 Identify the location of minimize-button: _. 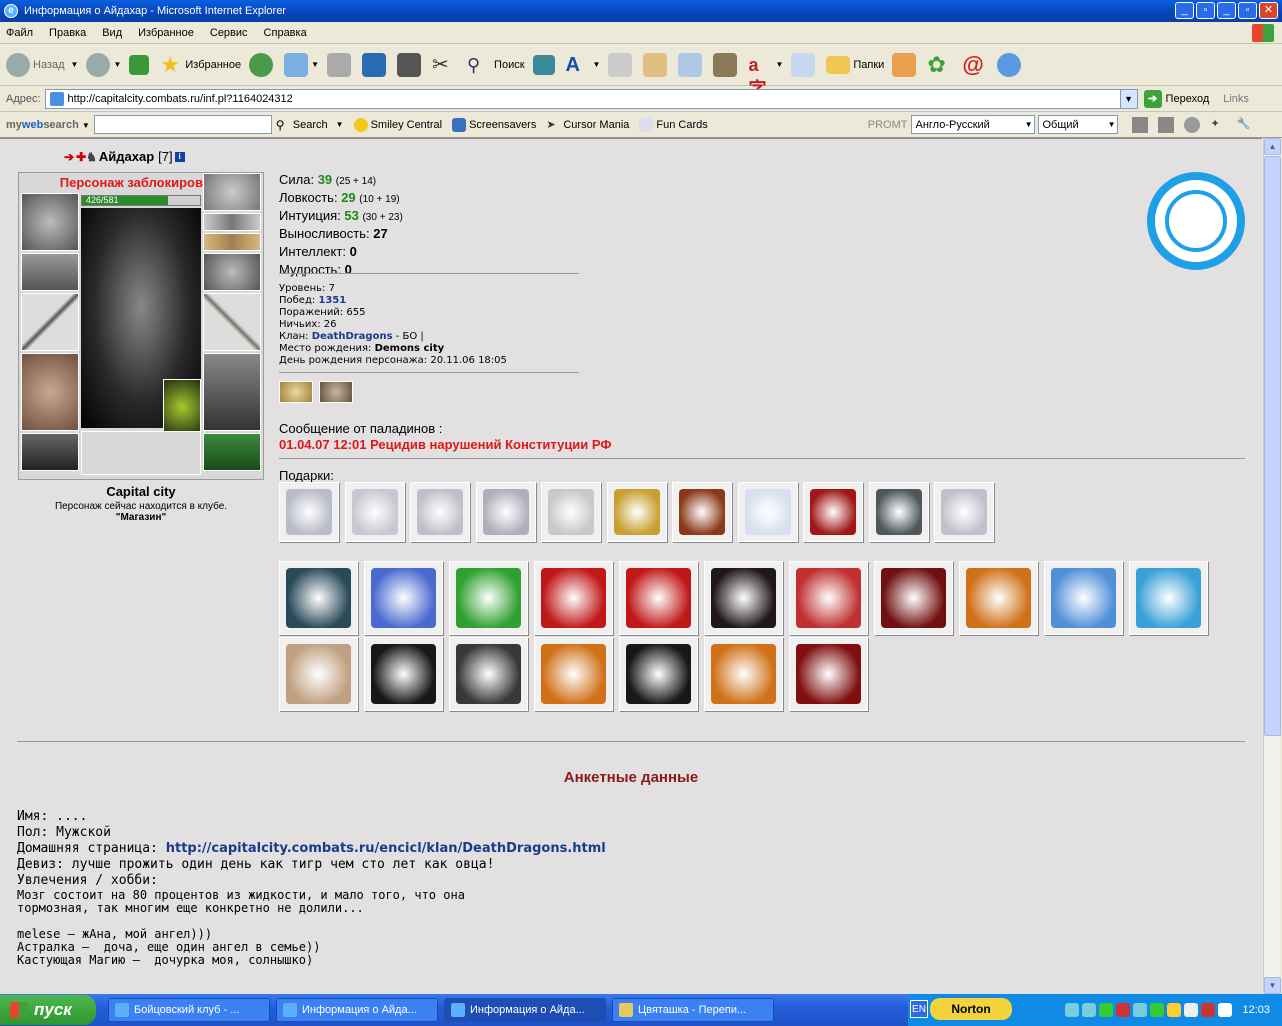
(1184, 10).